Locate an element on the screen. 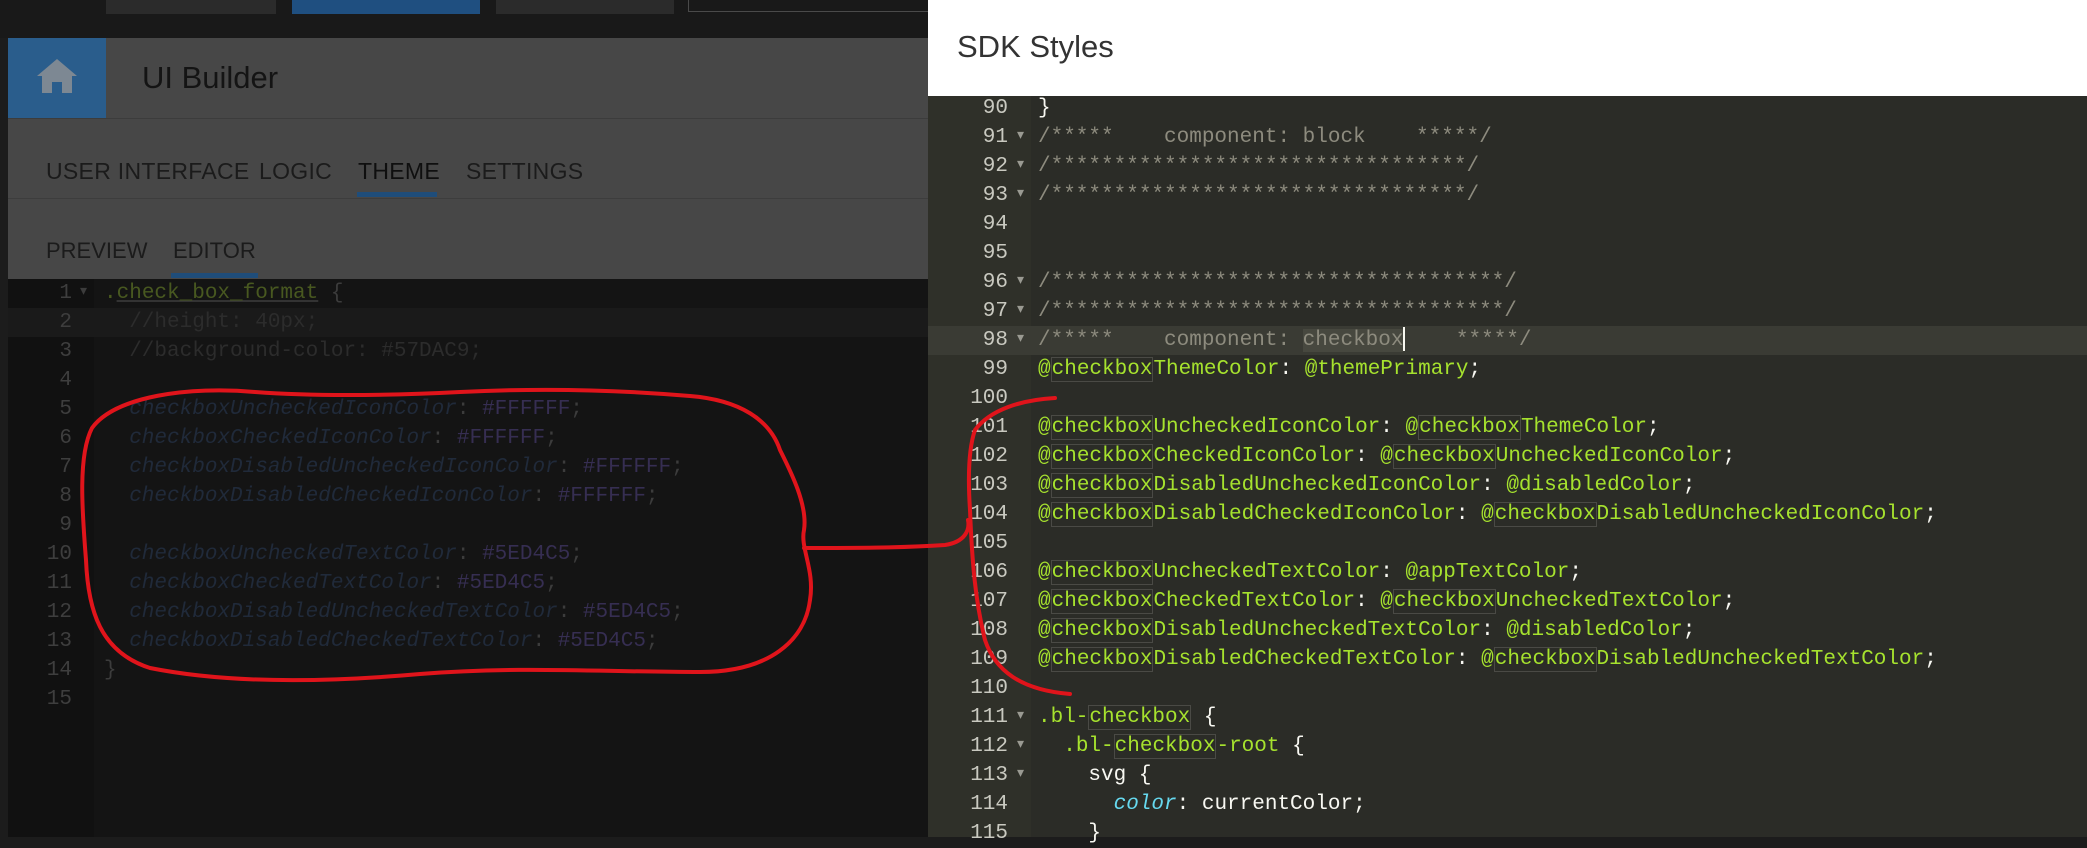 This screenshot has width=2087, height=848. code-line: 10 checkboxUncheckedTextColor: #5ED4C5; is located at coordinates (468, 554).